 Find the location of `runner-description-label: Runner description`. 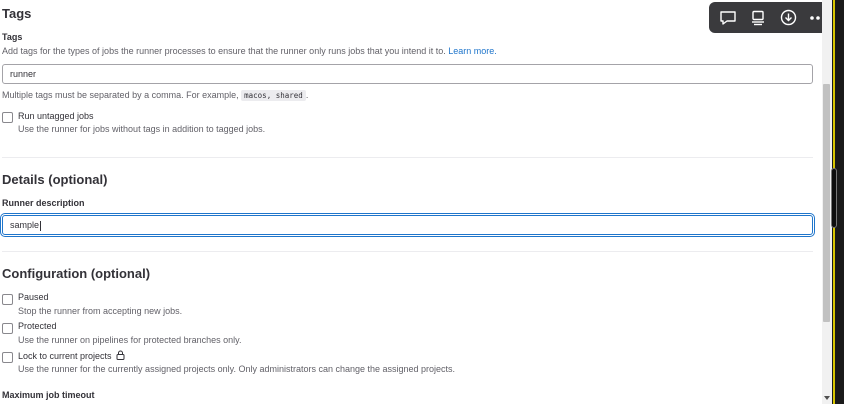

runner-description-label: Runner description is located at coordinates (43, 203).